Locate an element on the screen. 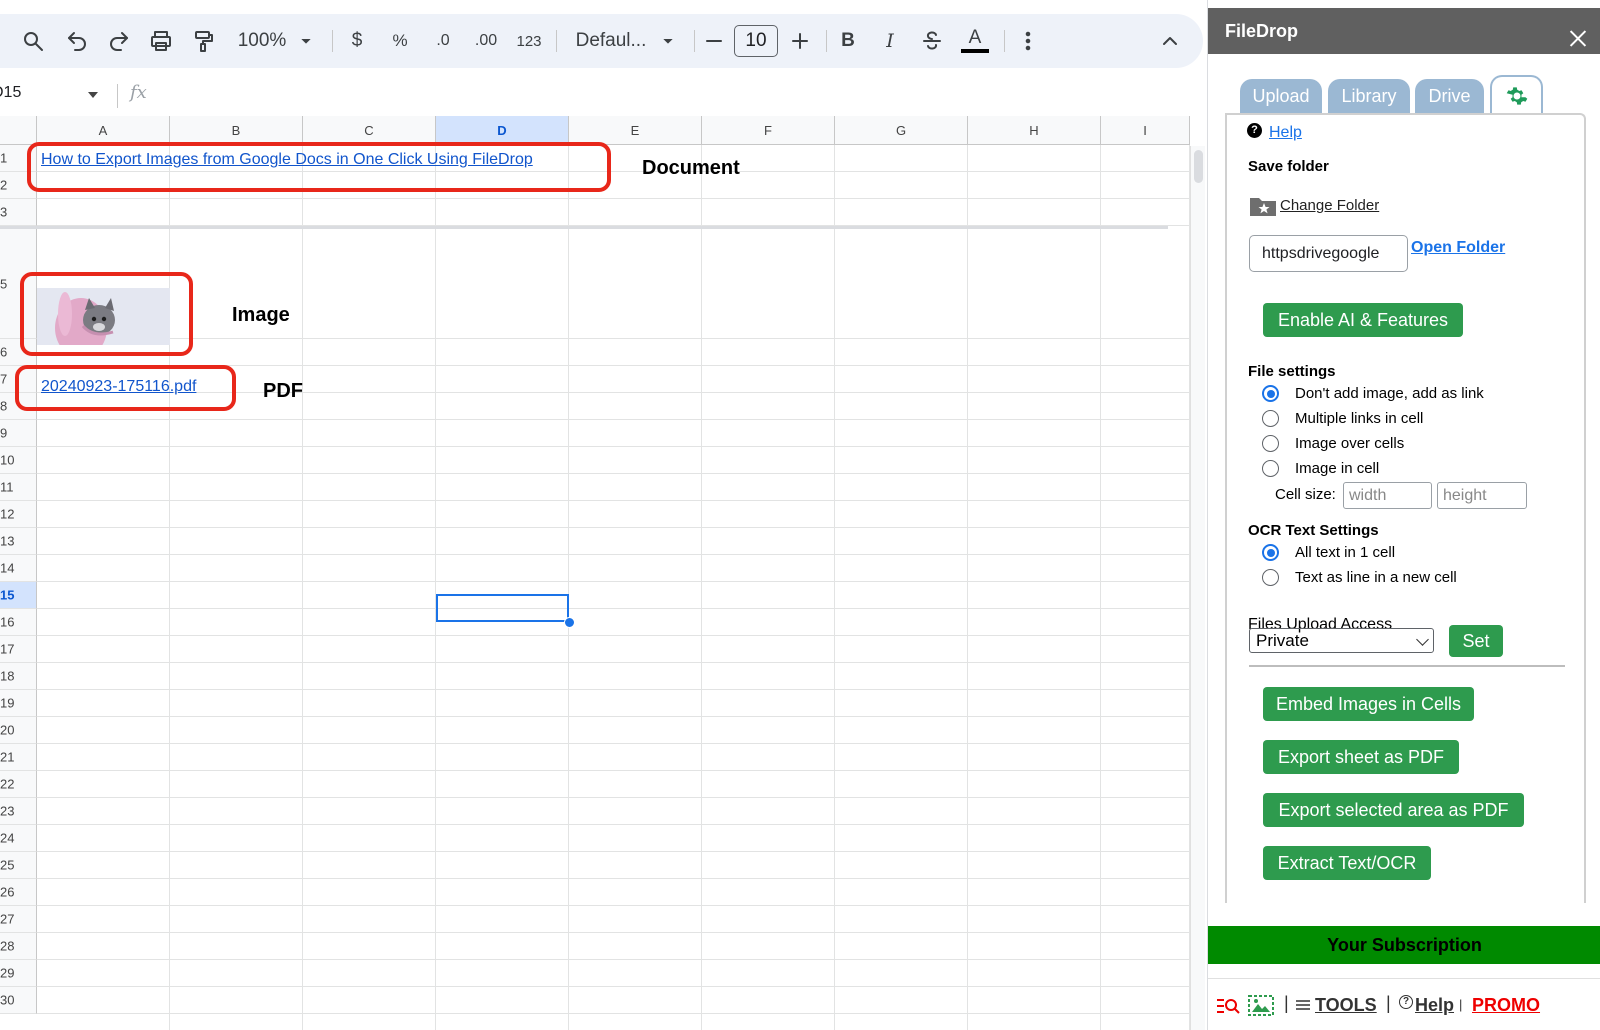 Image resolution: width=1600 pixels, height=1030 pixels. percent-button: % is located at coordinates (400, 41).